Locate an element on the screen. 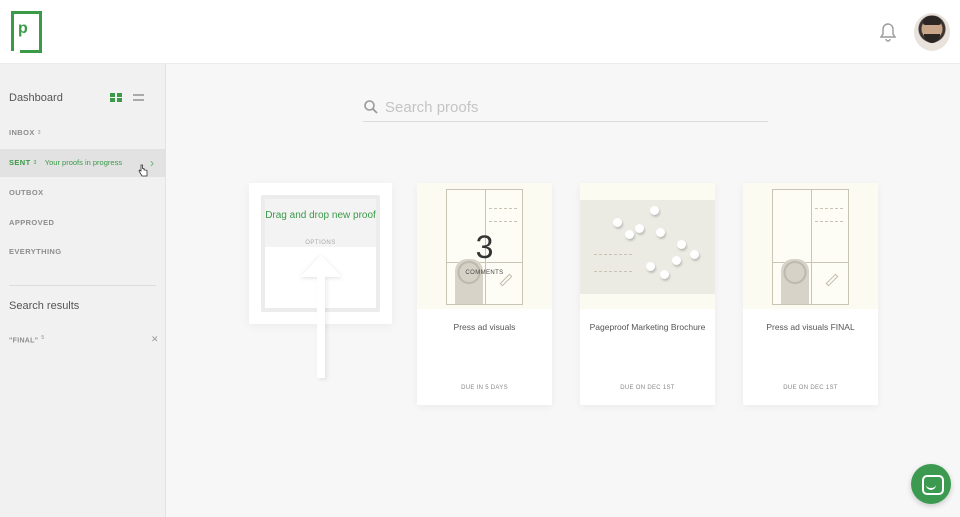 This screenshot has width=960, height=517. proof-card: Press ad visuals FINAL DUE ON DEC 1ST is located at coordinates (810, 294).